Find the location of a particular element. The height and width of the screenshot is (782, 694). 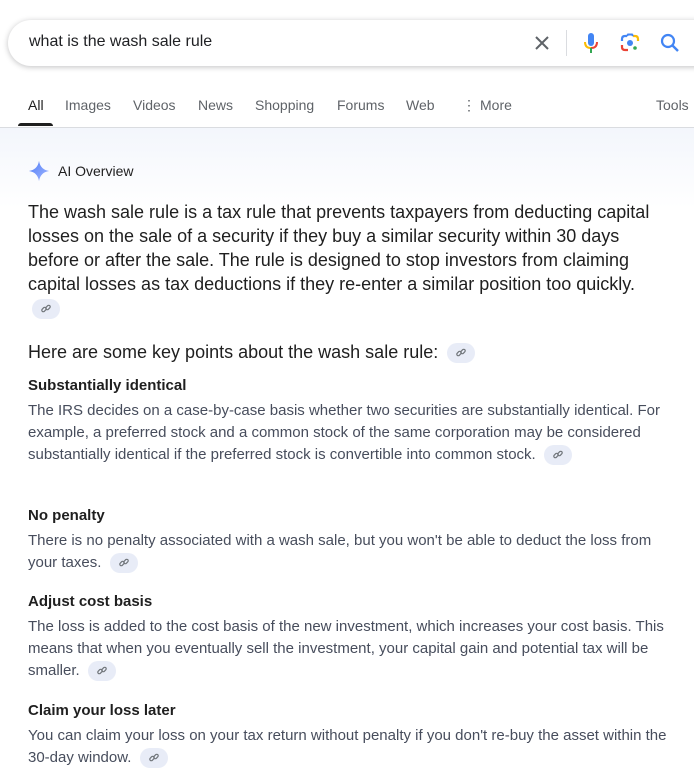

tab-more-label: More is located at coordinates (496, 105).